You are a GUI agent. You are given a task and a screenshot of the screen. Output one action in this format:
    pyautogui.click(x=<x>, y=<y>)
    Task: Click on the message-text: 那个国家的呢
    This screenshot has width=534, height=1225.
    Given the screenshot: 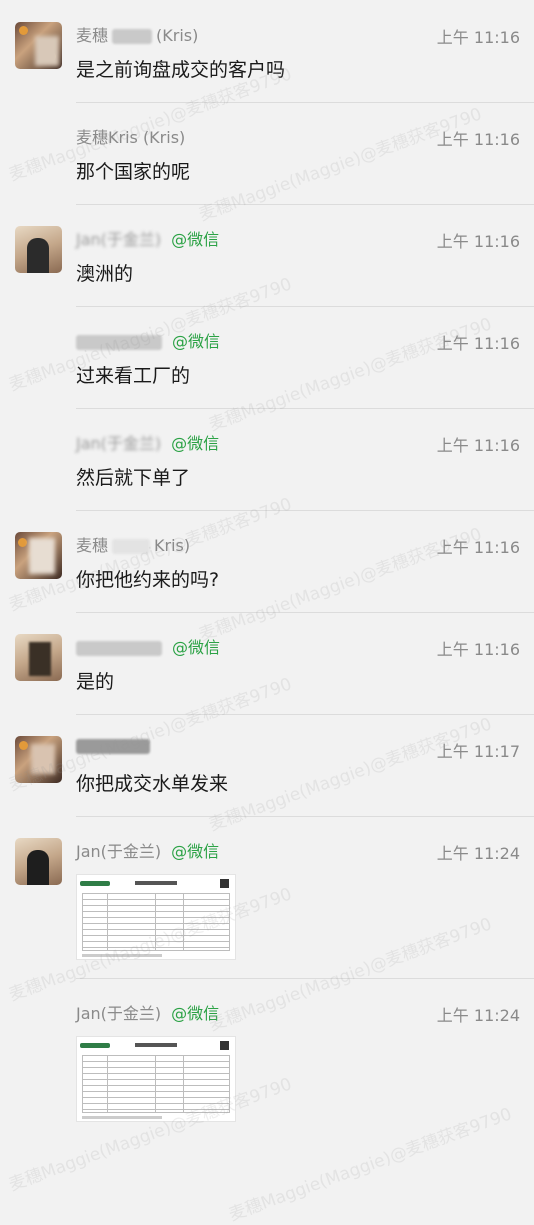 What is the action you would take?
    pyautogui.click(x=133, y=170)
    